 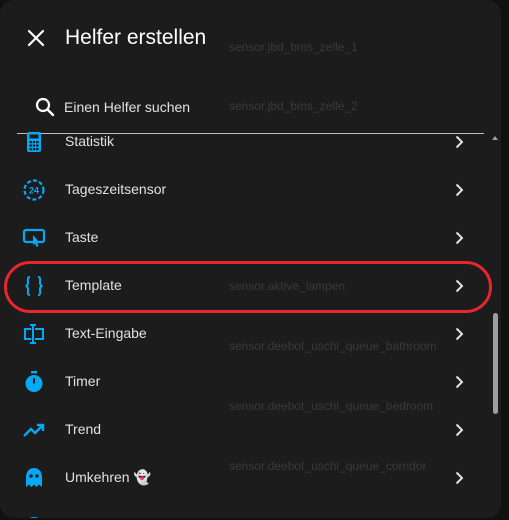 I want to click on list-item-label: Trend, so click(x=83, y=429).